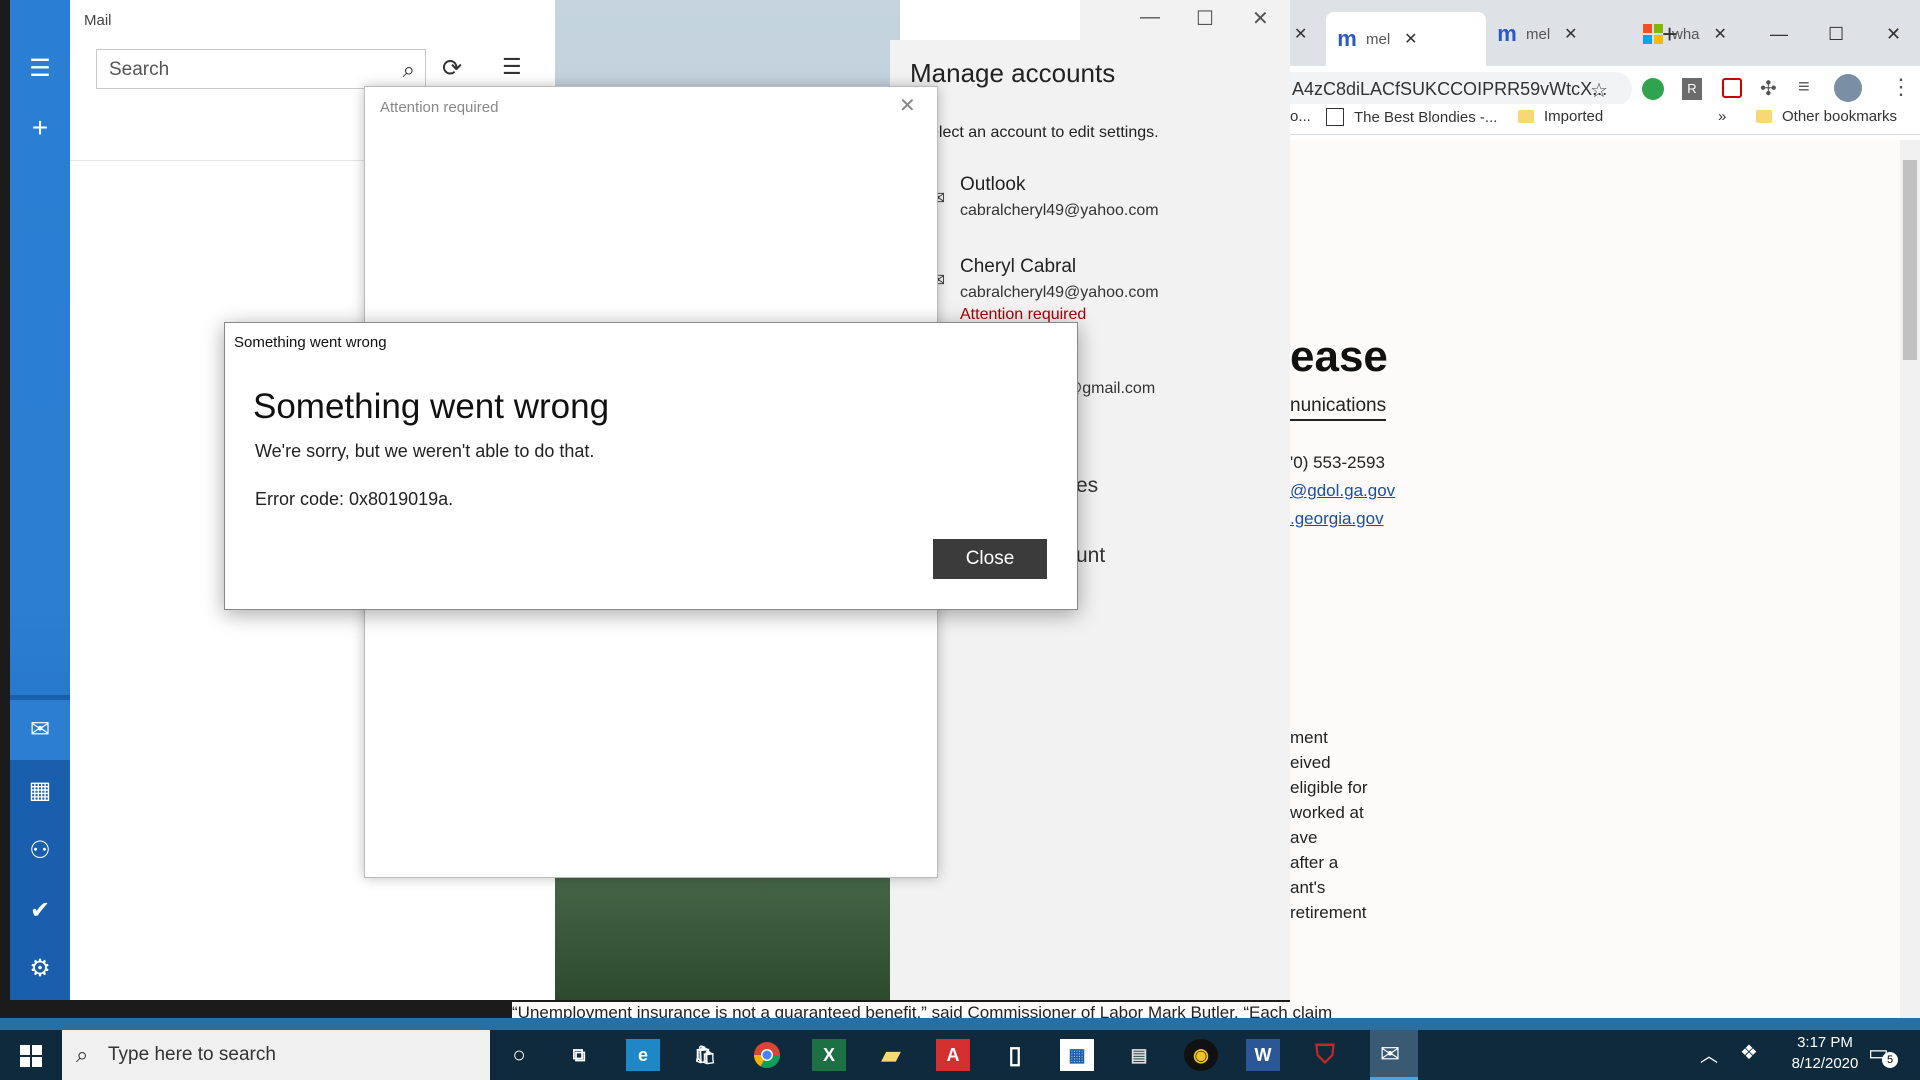 This screenshot has height=1080, width=1920. What do you see at coordinates (1090, 556) in the screenshot?
I see `panel-item-partial: unt` at bounding box center [1090, 556].